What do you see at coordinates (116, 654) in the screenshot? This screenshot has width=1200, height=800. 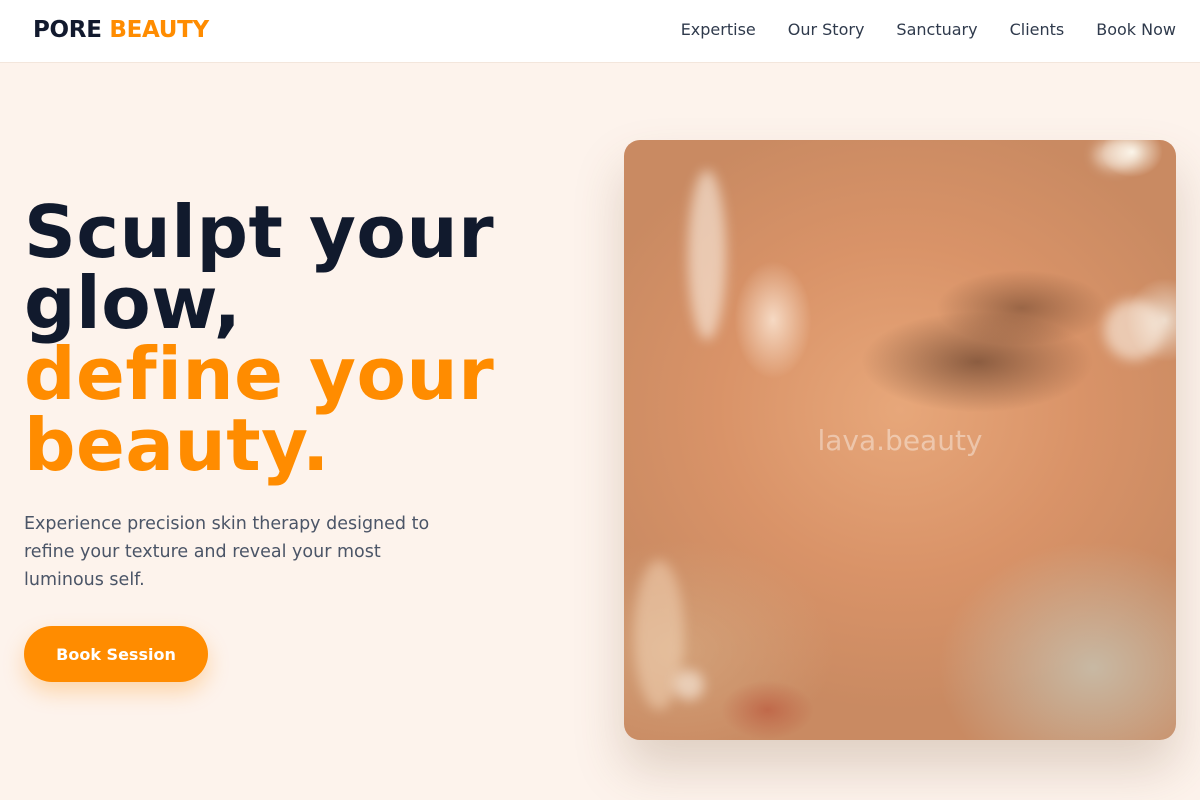 I see `book-session-button: Book Session` at bounding box center [116, 654].